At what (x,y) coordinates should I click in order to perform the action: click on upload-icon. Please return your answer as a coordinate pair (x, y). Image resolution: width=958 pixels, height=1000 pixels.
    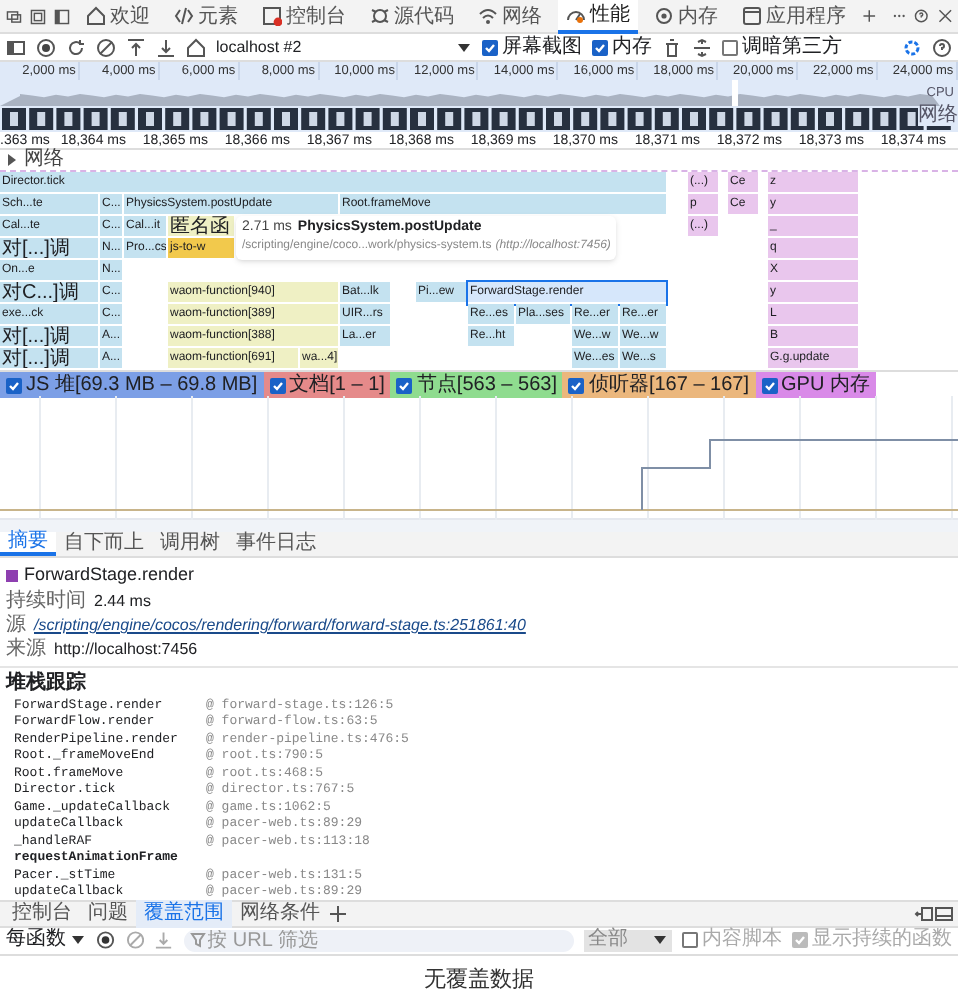
    Looking at the image, I should click on (136, 47).